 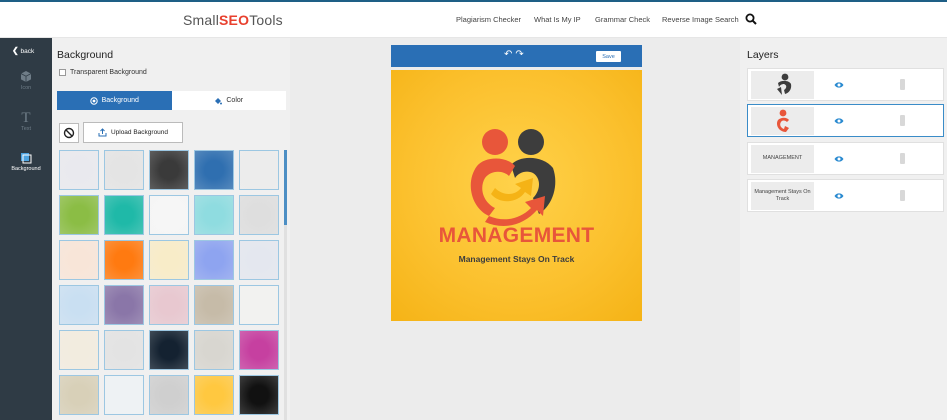 I want to click on transparent-label: Transparent Background, so click(x=108, y=72).